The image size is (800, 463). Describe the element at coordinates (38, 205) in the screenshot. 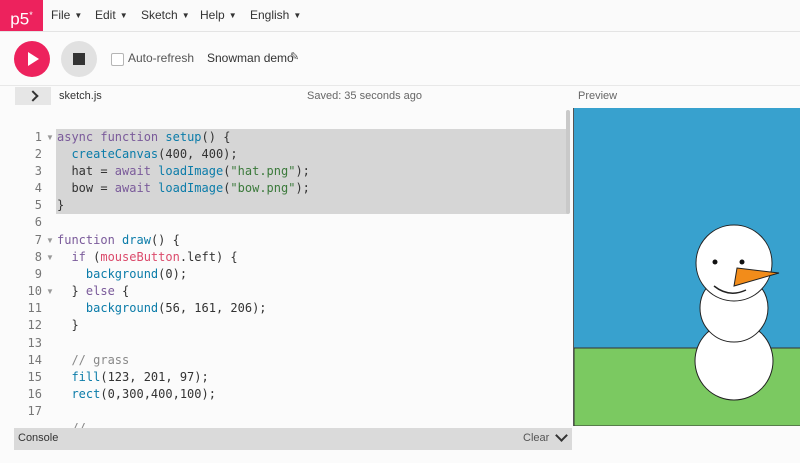

I see `line-number: 5` at that location.